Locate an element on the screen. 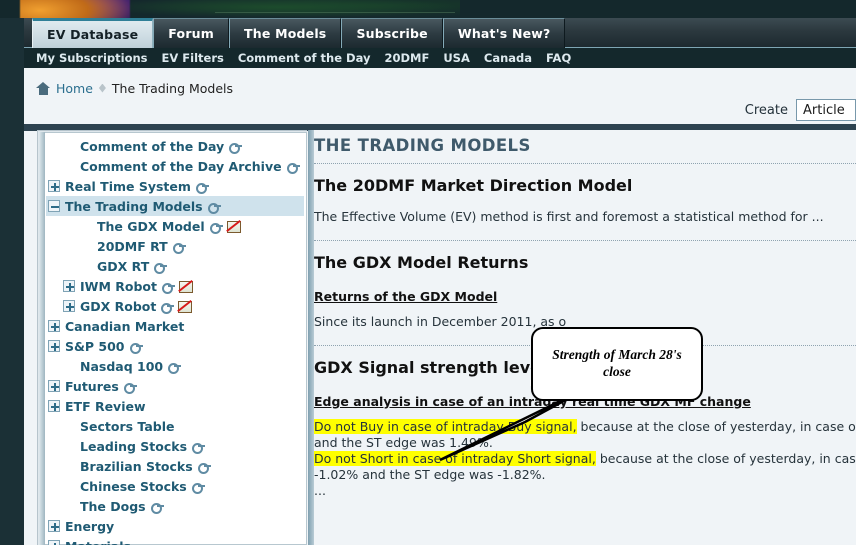  sidebar-item-label: Canadian Market is located at coordinates (125, 326).